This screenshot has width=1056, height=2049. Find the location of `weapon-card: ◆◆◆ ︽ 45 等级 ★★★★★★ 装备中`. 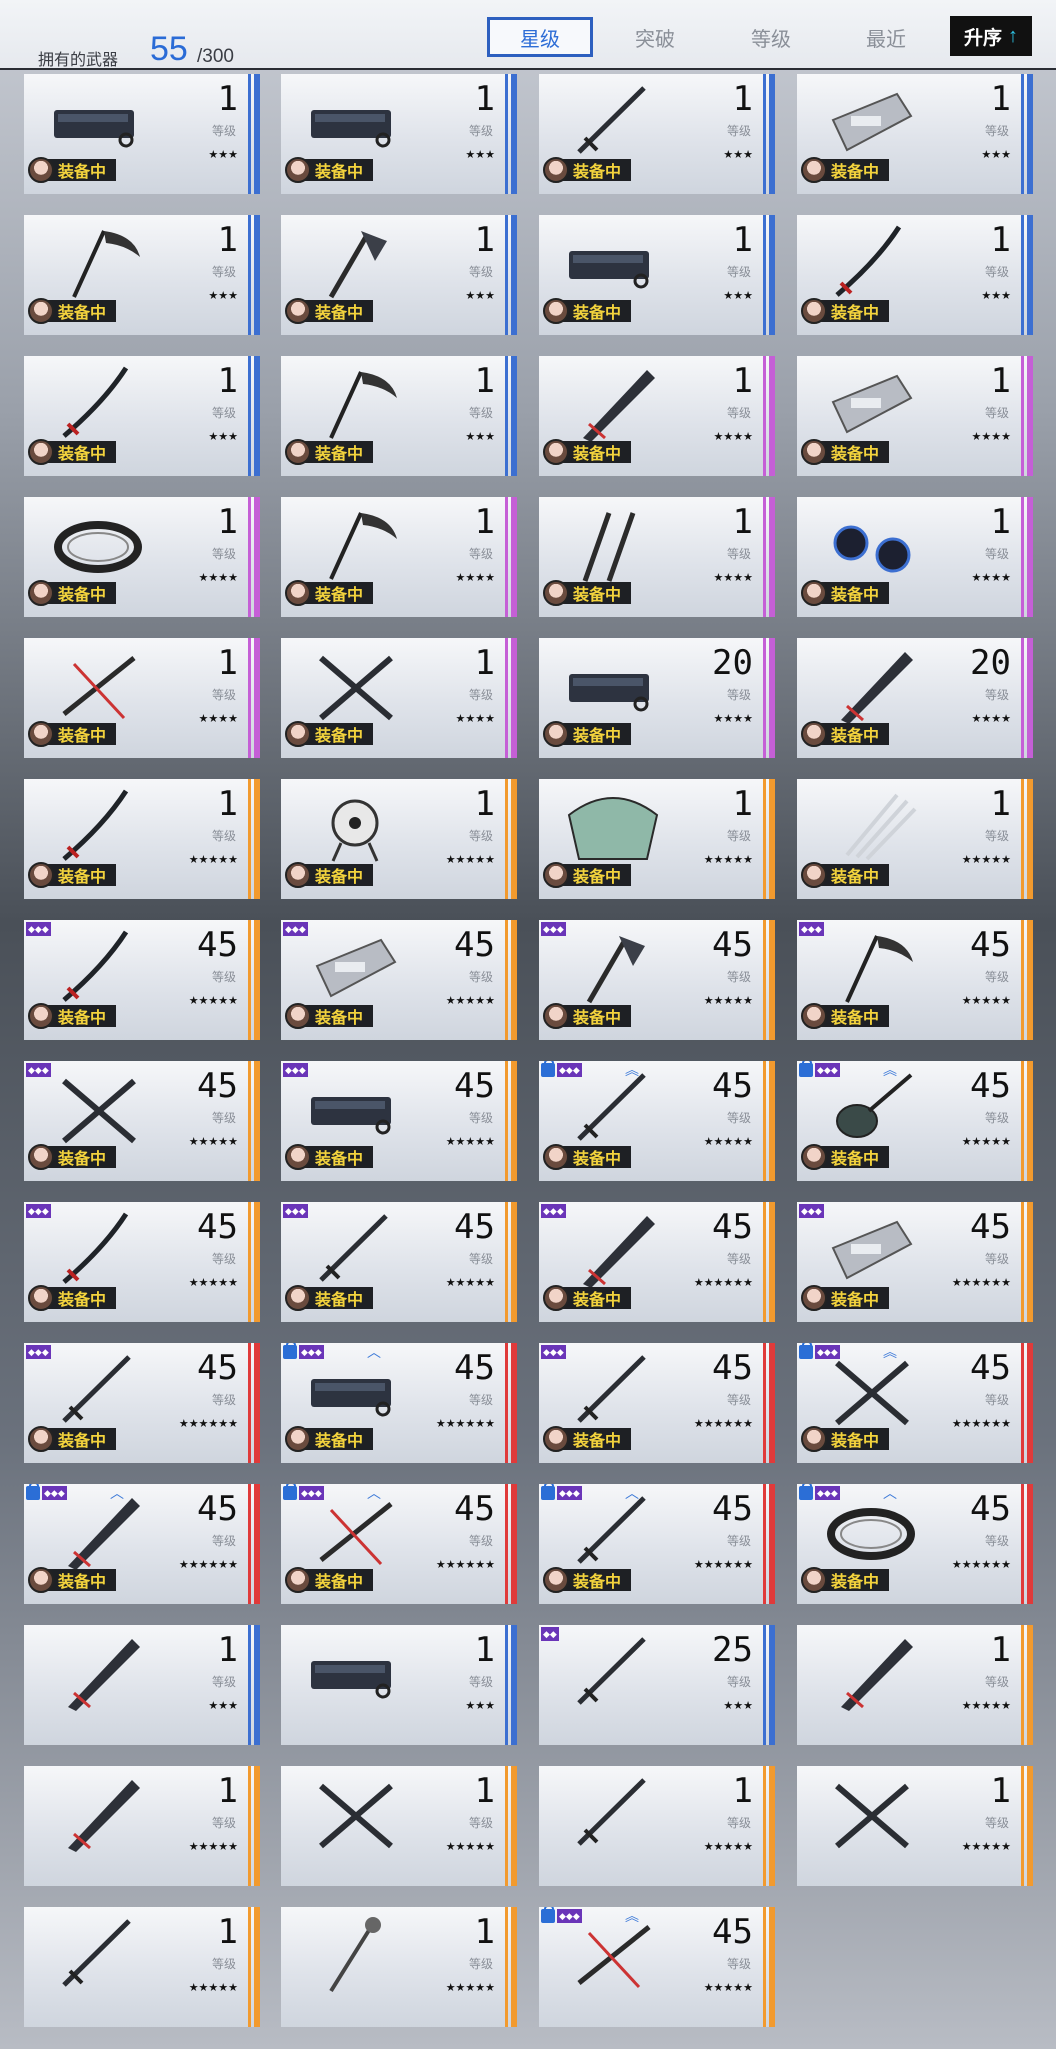

weapon-card: ◆◆◆ ︽ 45 等级 ★★★★★★ 装备中 is located at coordinates (915, 1403).